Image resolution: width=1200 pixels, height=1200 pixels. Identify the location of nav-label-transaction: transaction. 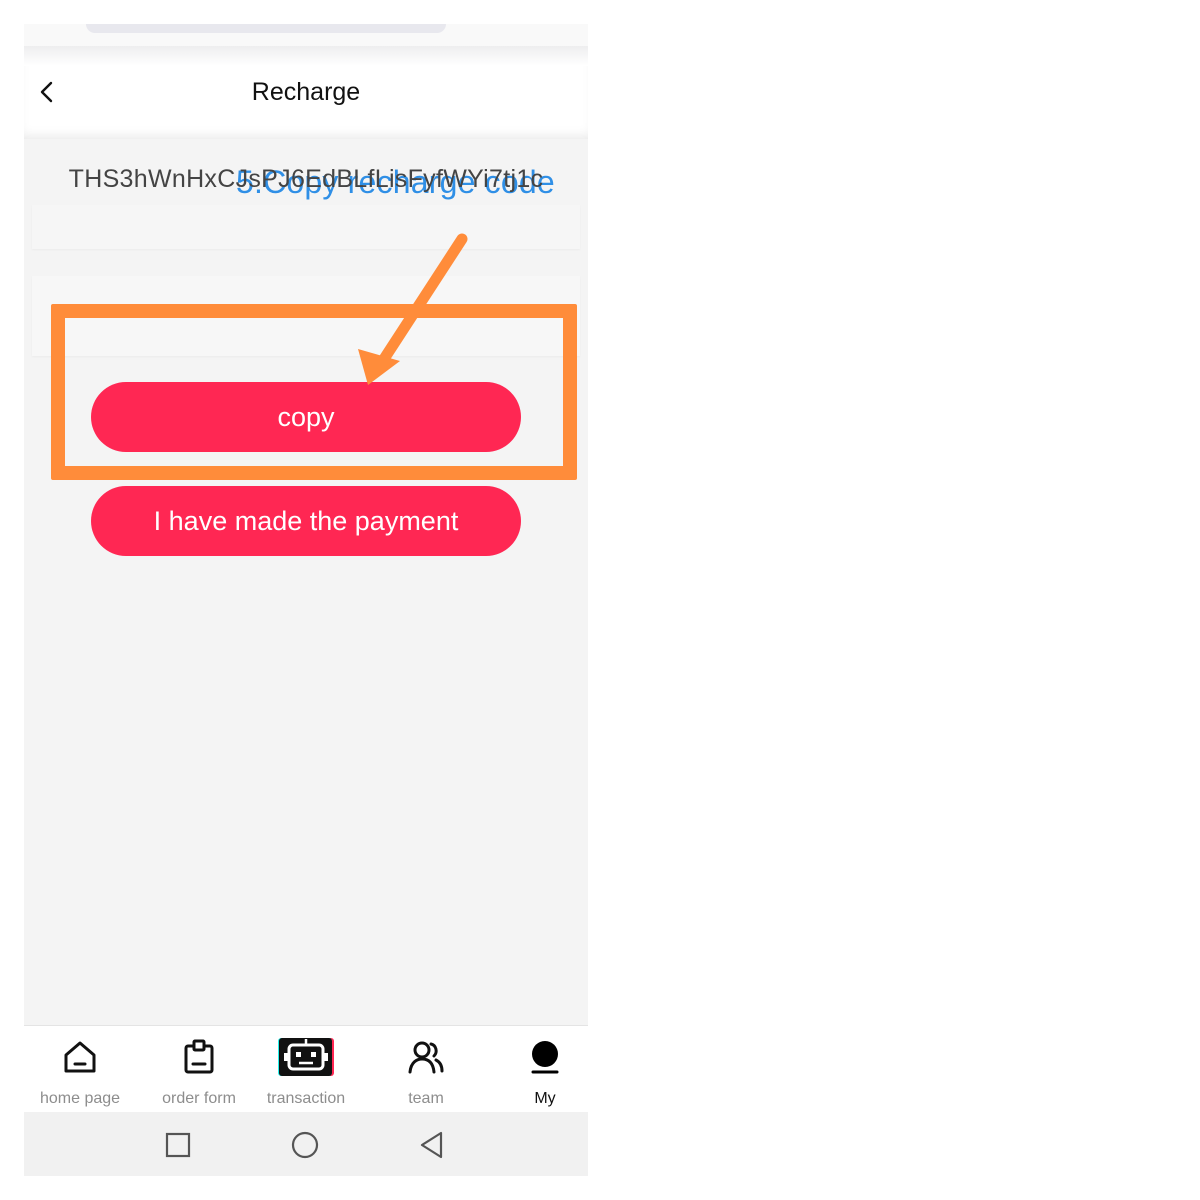
(306, 1098).